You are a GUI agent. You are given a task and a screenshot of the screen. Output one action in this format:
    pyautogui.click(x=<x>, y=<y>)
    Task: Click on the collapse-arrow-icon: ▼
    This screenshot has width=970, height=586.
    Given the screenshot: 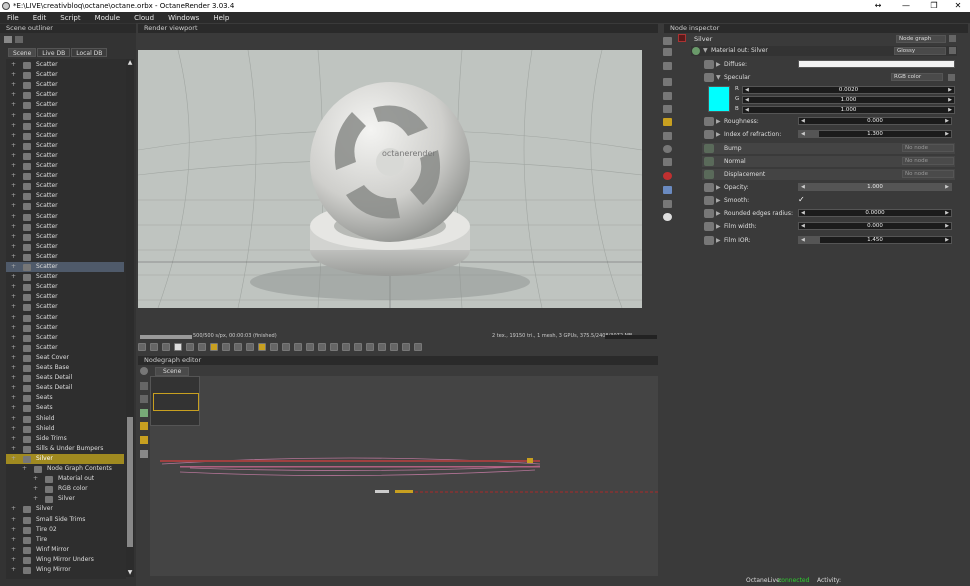 What is the action you would take?
    pyautogui.click(x=705, y=51)
    